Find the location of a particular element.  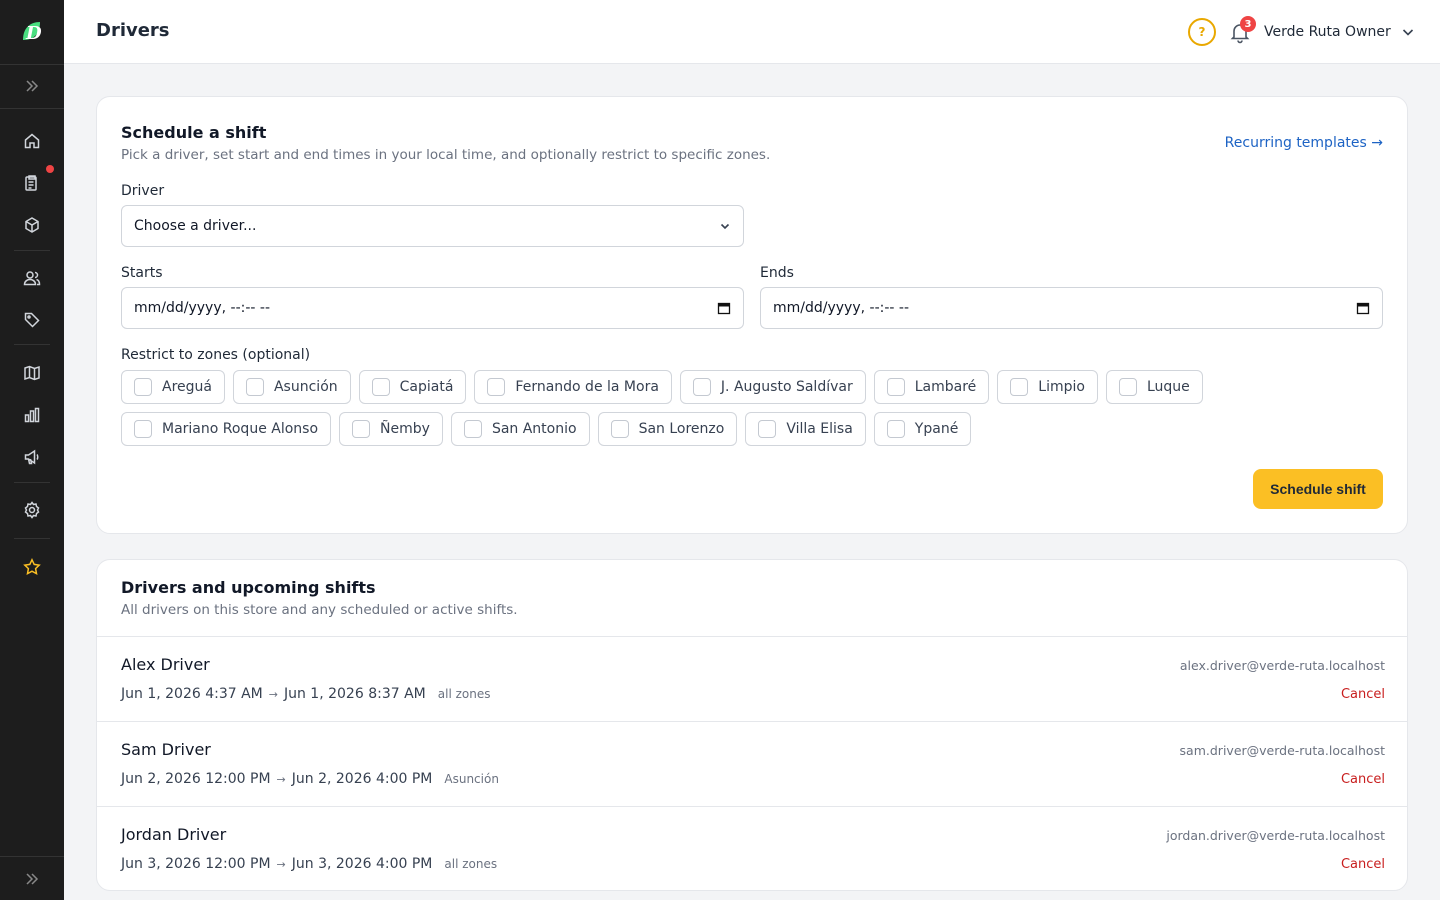

zone-checkbox: Luque is located at coordinates (1154, 387).